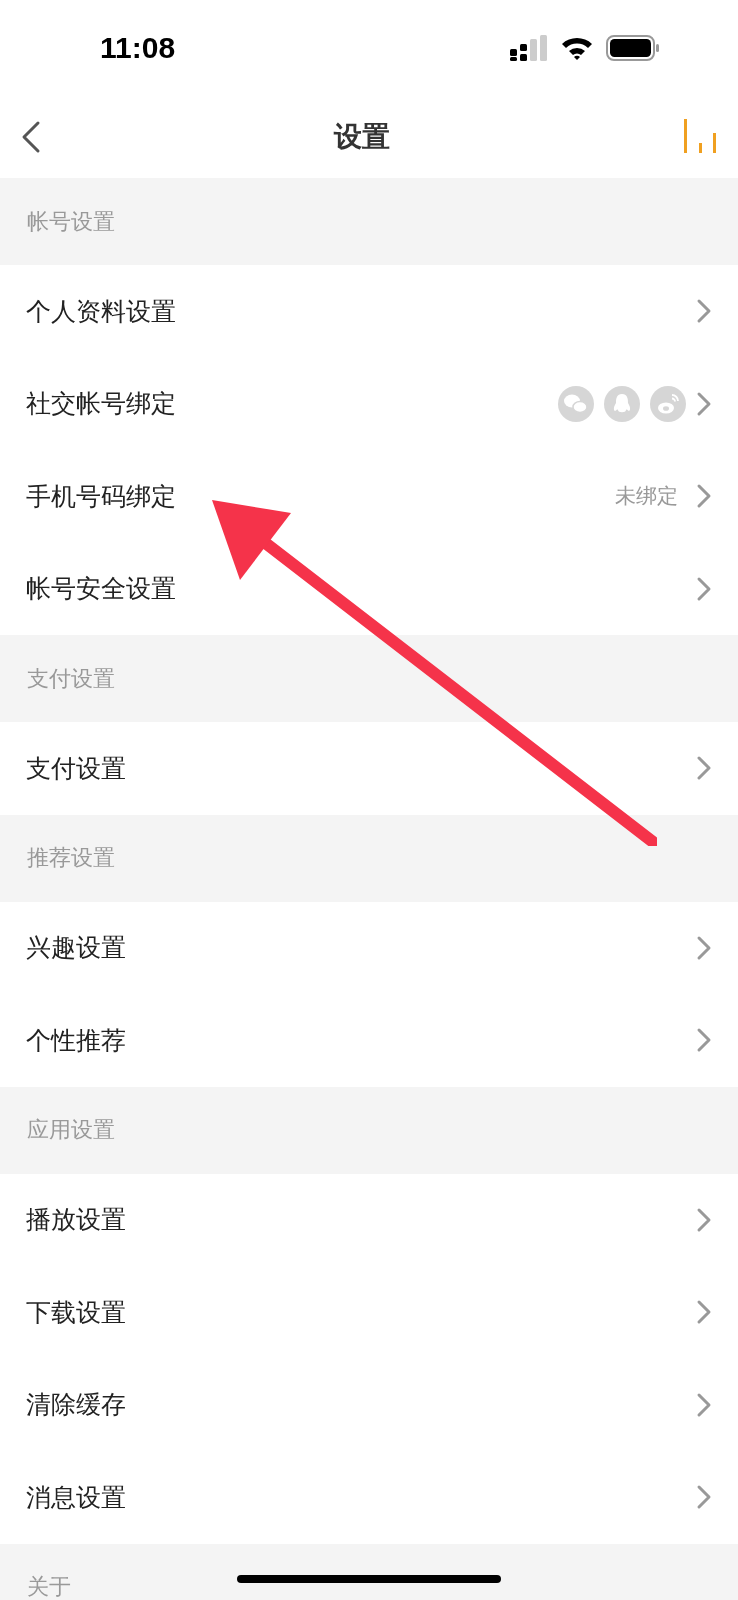 This screenshot has width=738, height=1600. Describe the element at coordinates (101, 404) in the screenshot. I see `row-label: 社交帐号绑定` at that location.